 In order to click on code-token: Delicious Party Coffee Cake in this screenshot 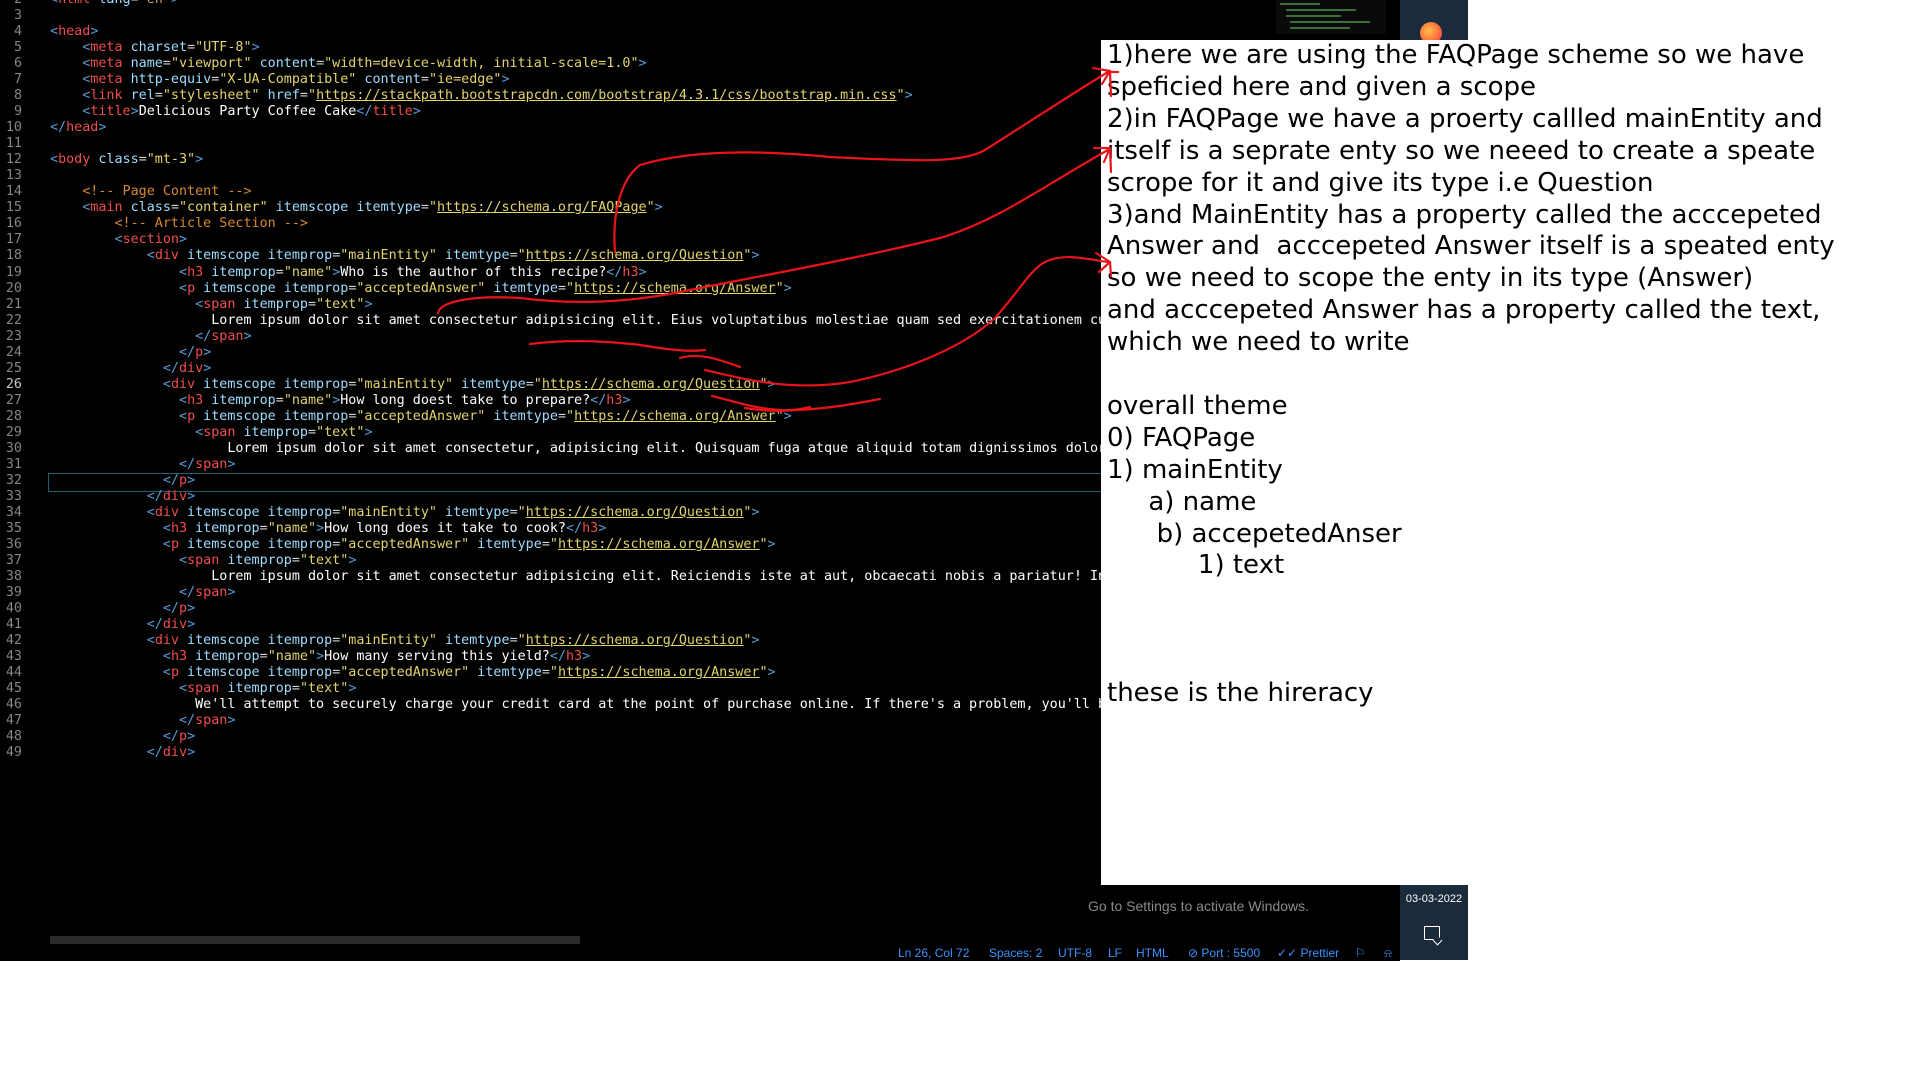, I will do `click(247, 112)`.